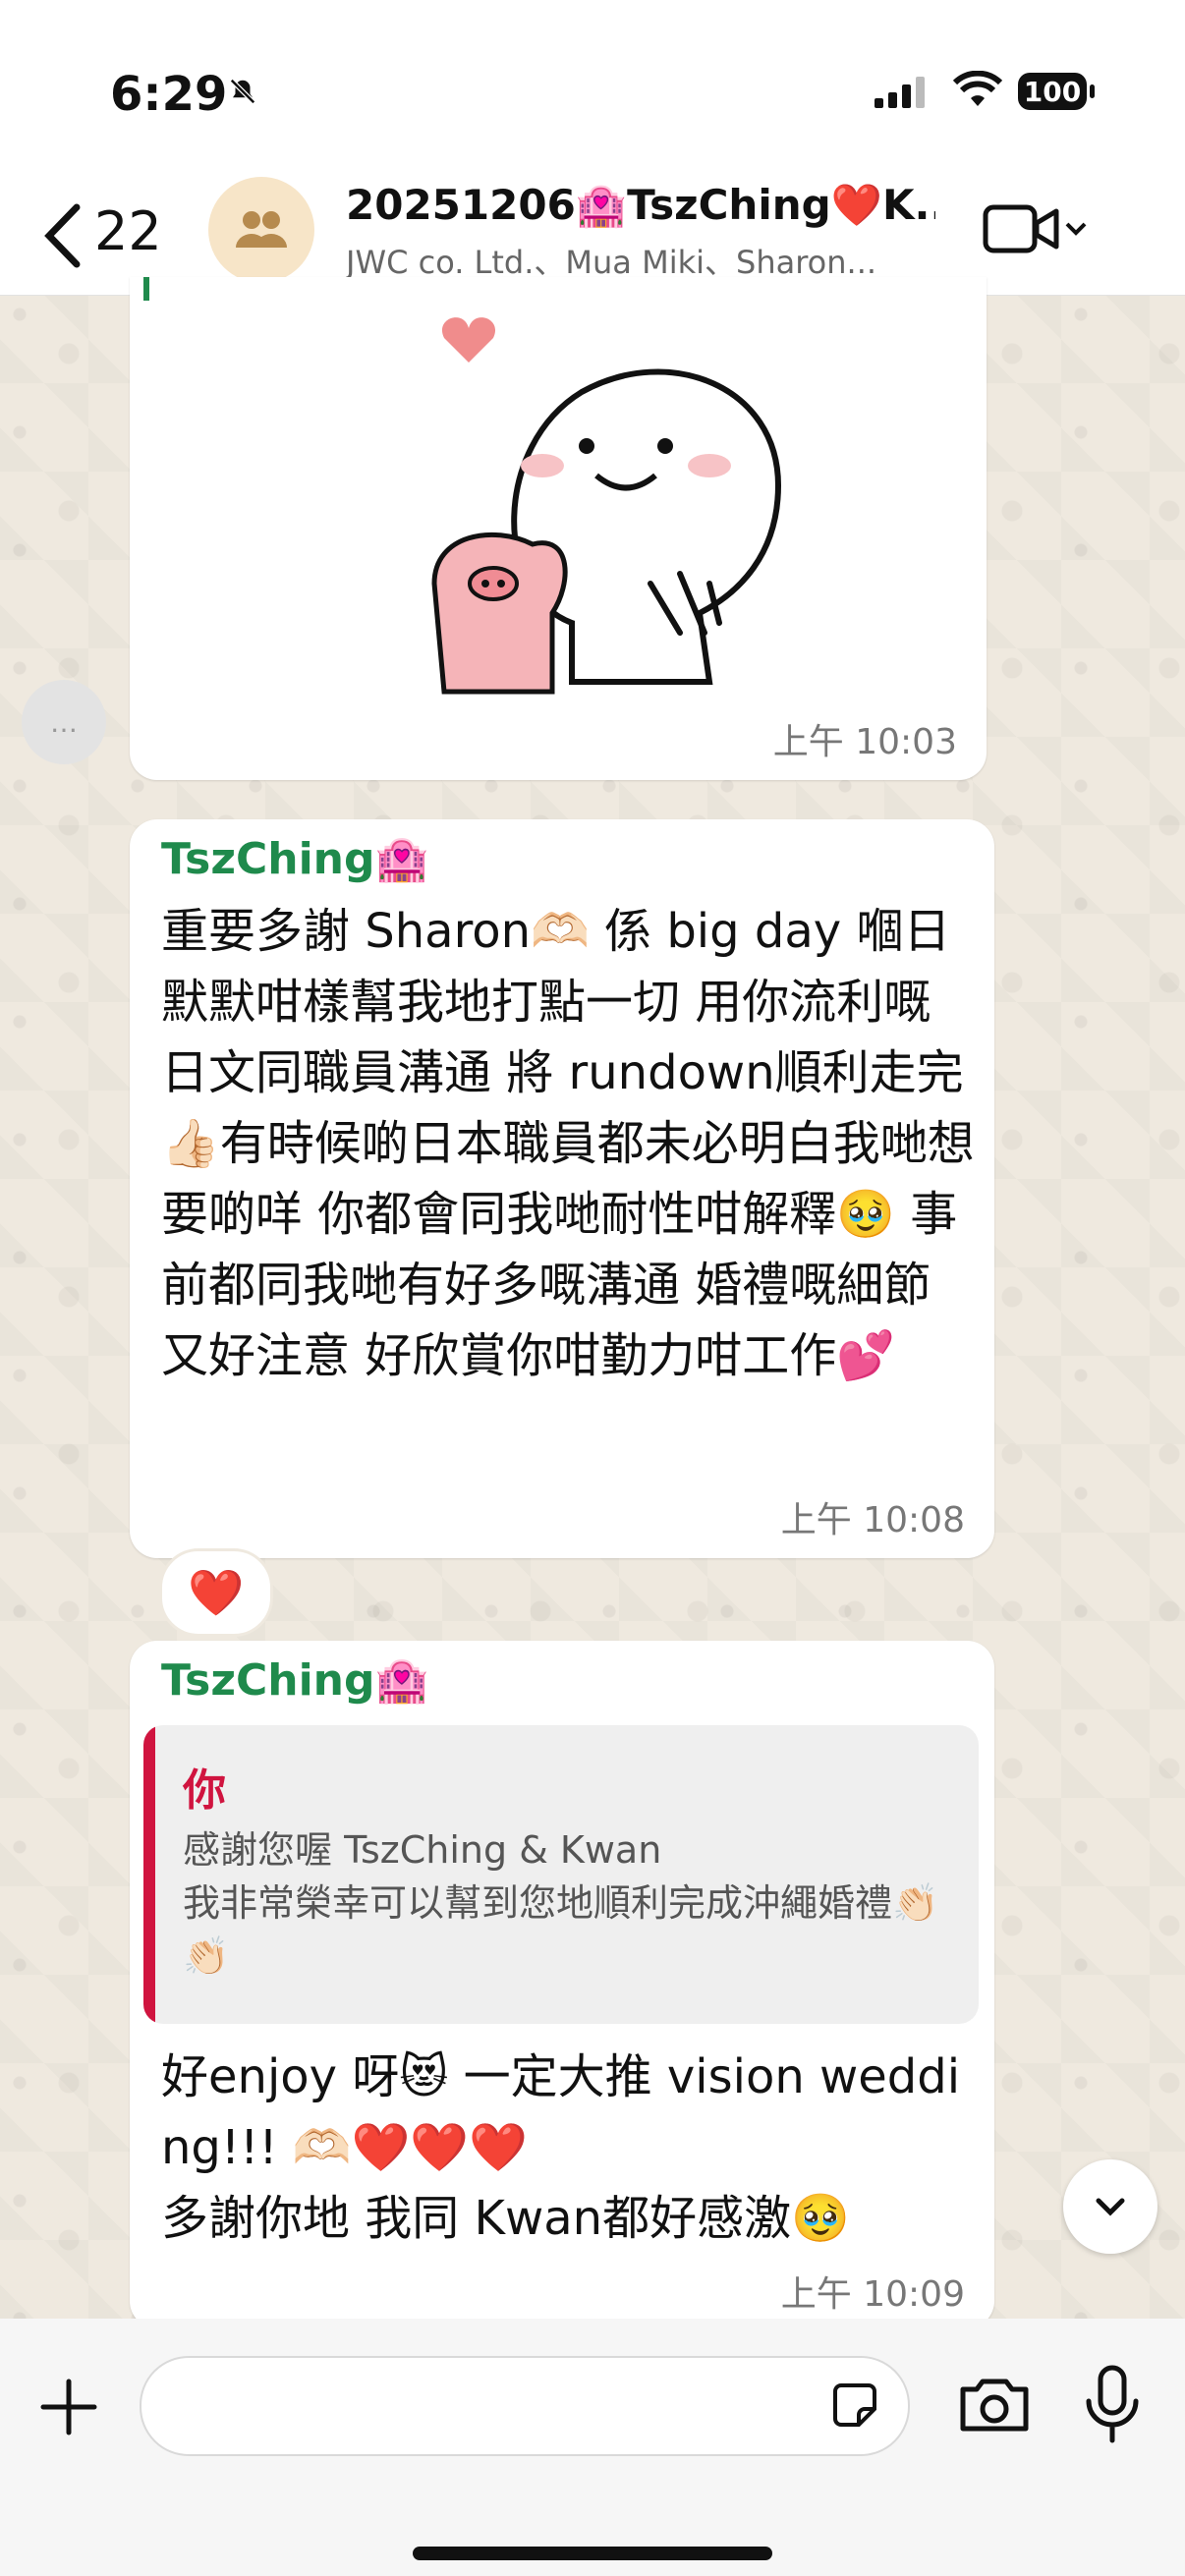  Describe the element at coordinates (873, 1520) in the screenshot. I see `message-time: 上午 10:08` at that location.